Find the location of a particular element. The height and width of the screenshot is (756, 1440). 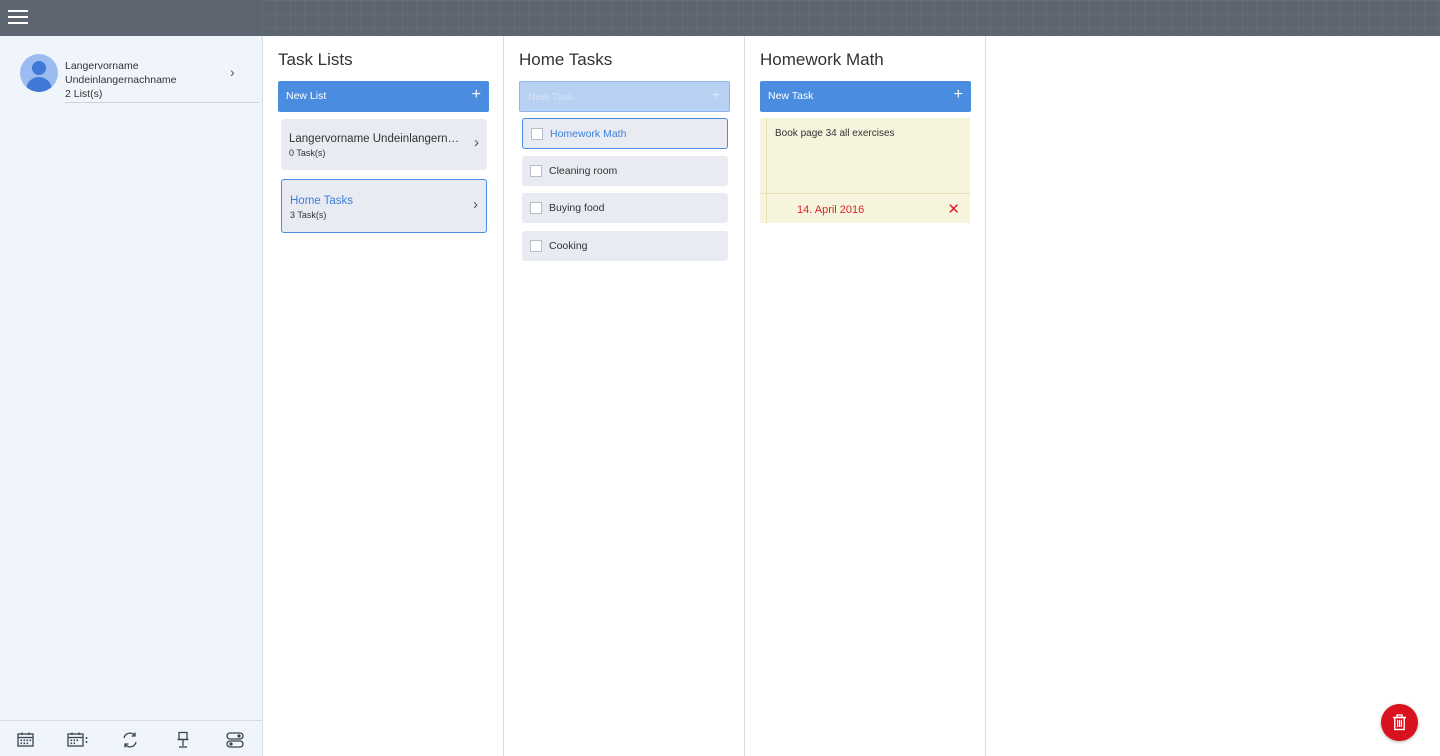

profile-last-name: Undeinlangernachname is located at coordinates (121, 80).